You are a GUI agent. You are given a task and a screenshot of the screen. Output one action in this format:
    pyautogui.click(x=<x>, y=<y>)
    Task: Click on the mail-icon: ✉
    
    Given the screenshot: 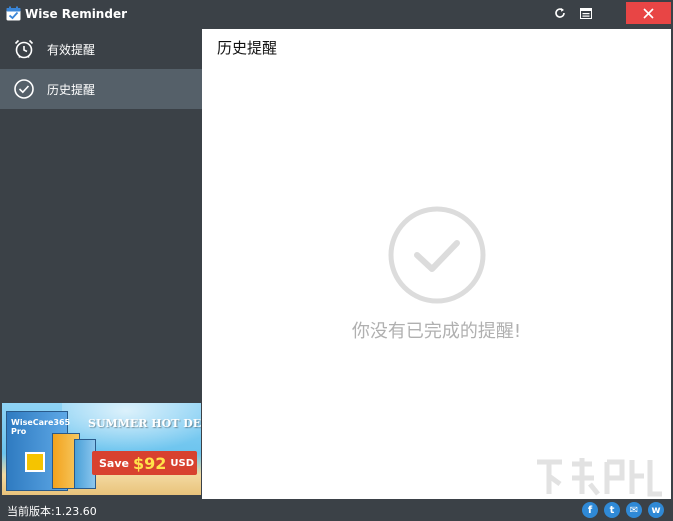 What is the action you would take?
    pyautogui.click(x=634, y=510)
    